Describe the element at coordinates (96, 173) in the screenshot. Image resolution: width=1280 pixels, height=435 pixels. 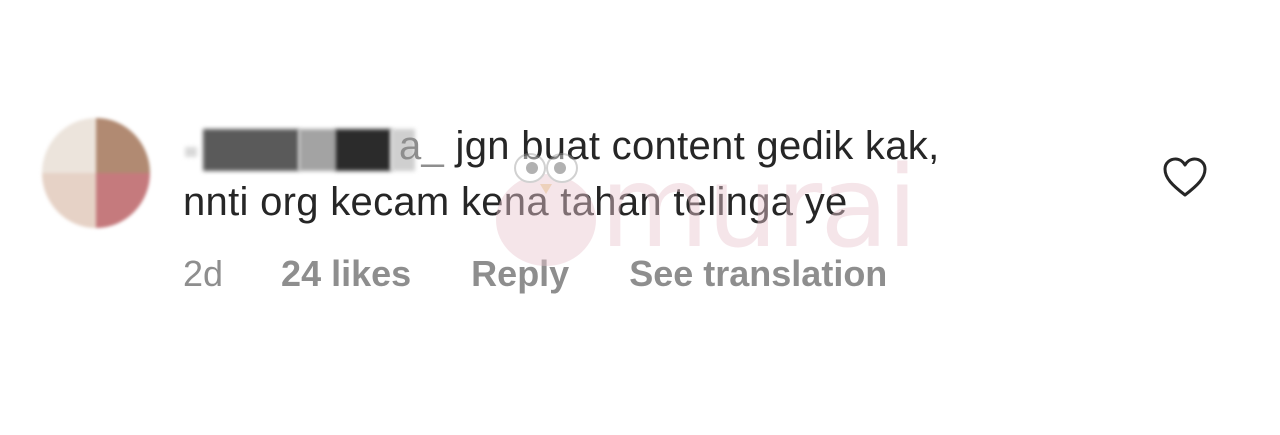
I see `avatar` at that location.